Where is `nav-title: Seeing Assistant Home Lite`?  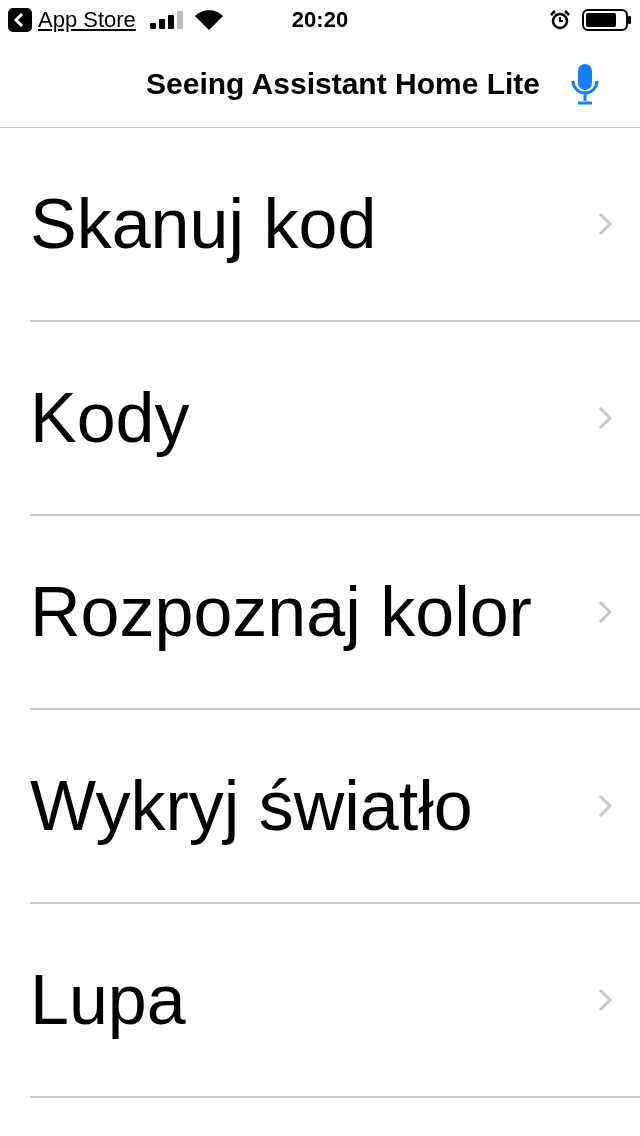
nav-title: Seeing Assistant Home Lite is located at coordinates (343, 83).